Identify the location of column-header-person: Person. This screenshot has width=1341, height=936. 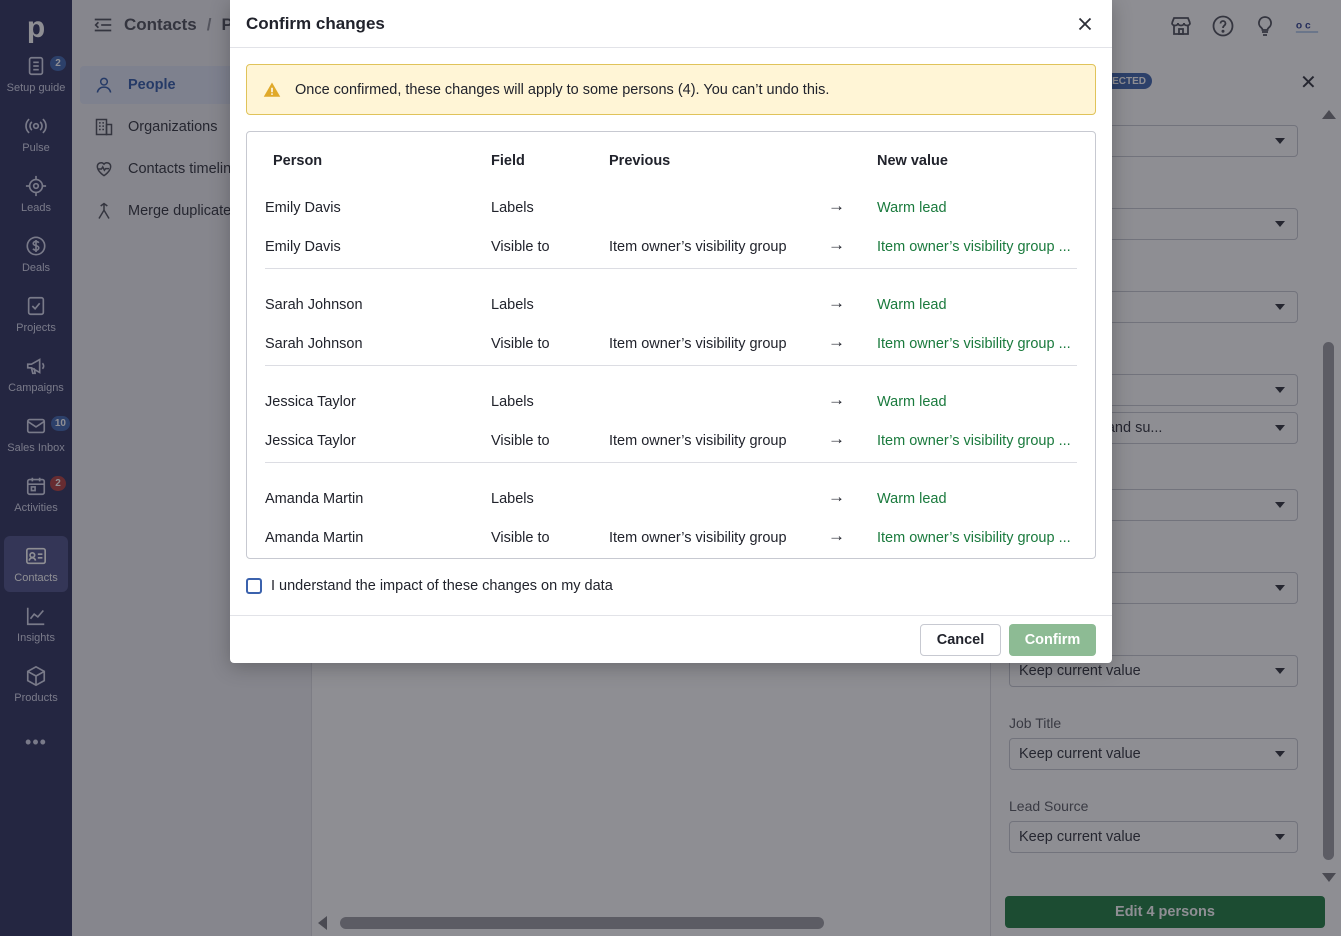
(298, 161).